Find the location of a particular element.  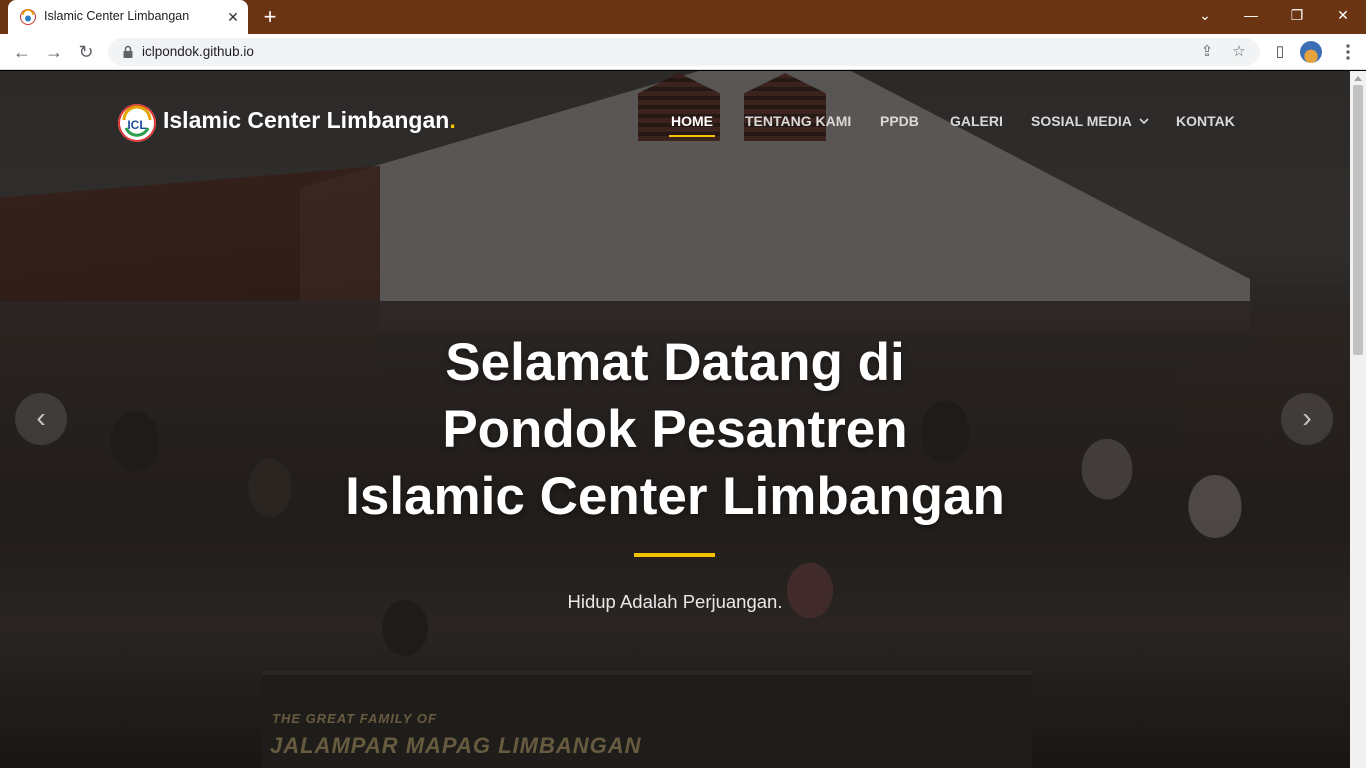

carousel-prev-button: ‹ is located at coordinates (41, 419).